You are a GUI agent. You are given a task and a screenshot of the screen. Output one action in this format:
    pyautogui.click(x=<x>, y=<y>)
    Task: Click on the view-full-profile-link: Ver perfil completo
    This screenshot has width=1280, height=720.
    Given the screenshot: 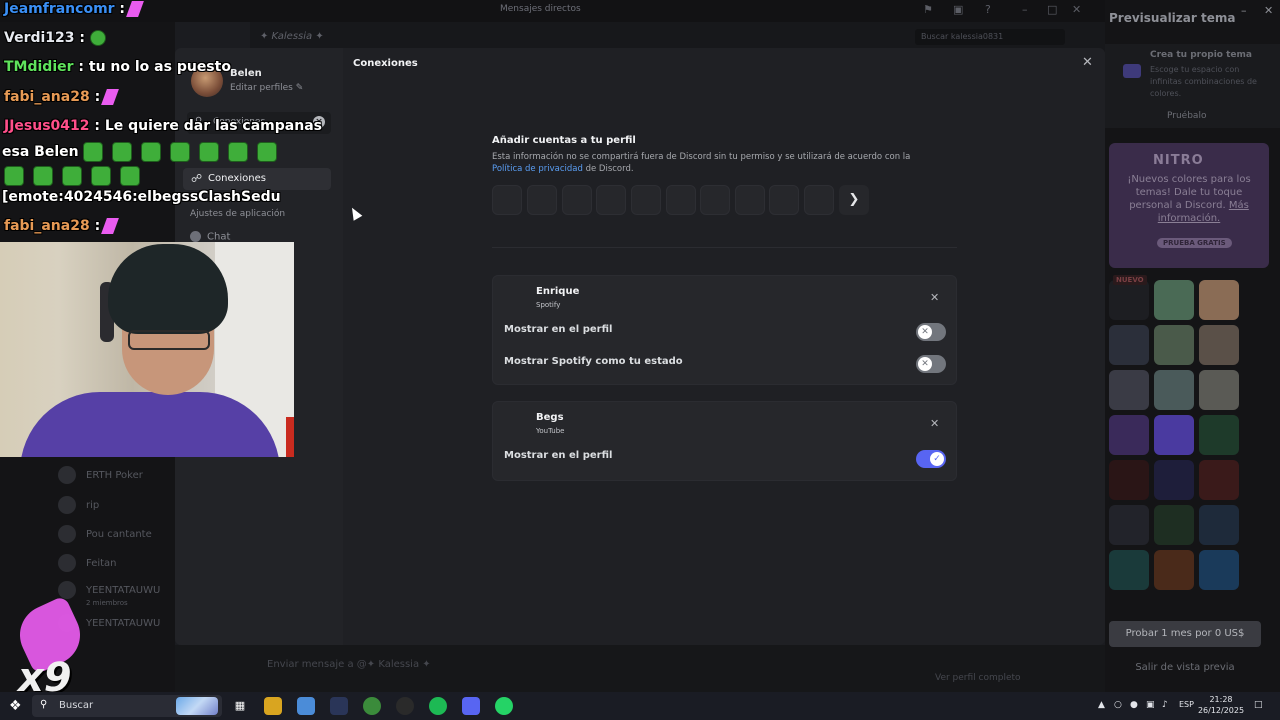 What is the action you would take?
    pyautogui.click(x=978, y=678)
    